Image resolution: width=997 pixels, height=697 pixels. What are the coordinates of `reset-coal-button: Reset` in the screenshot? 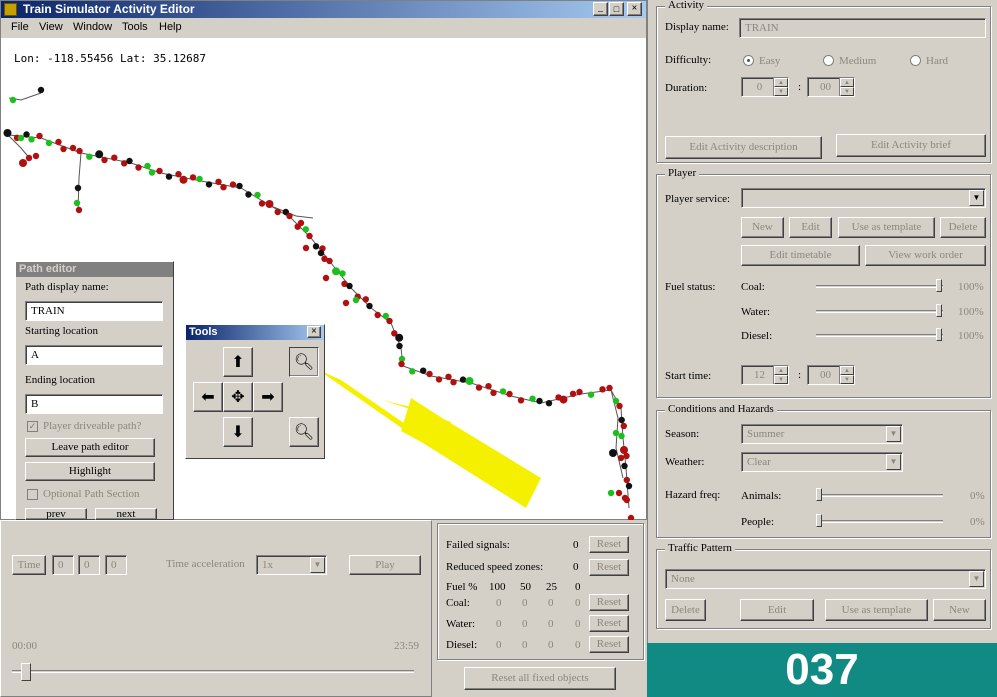 It's located at (609, 602).